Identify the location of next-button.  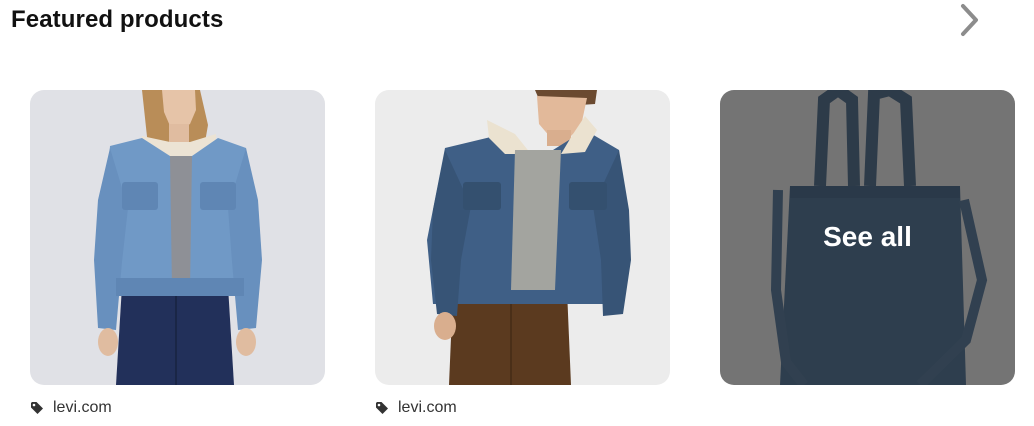
(970, 20).